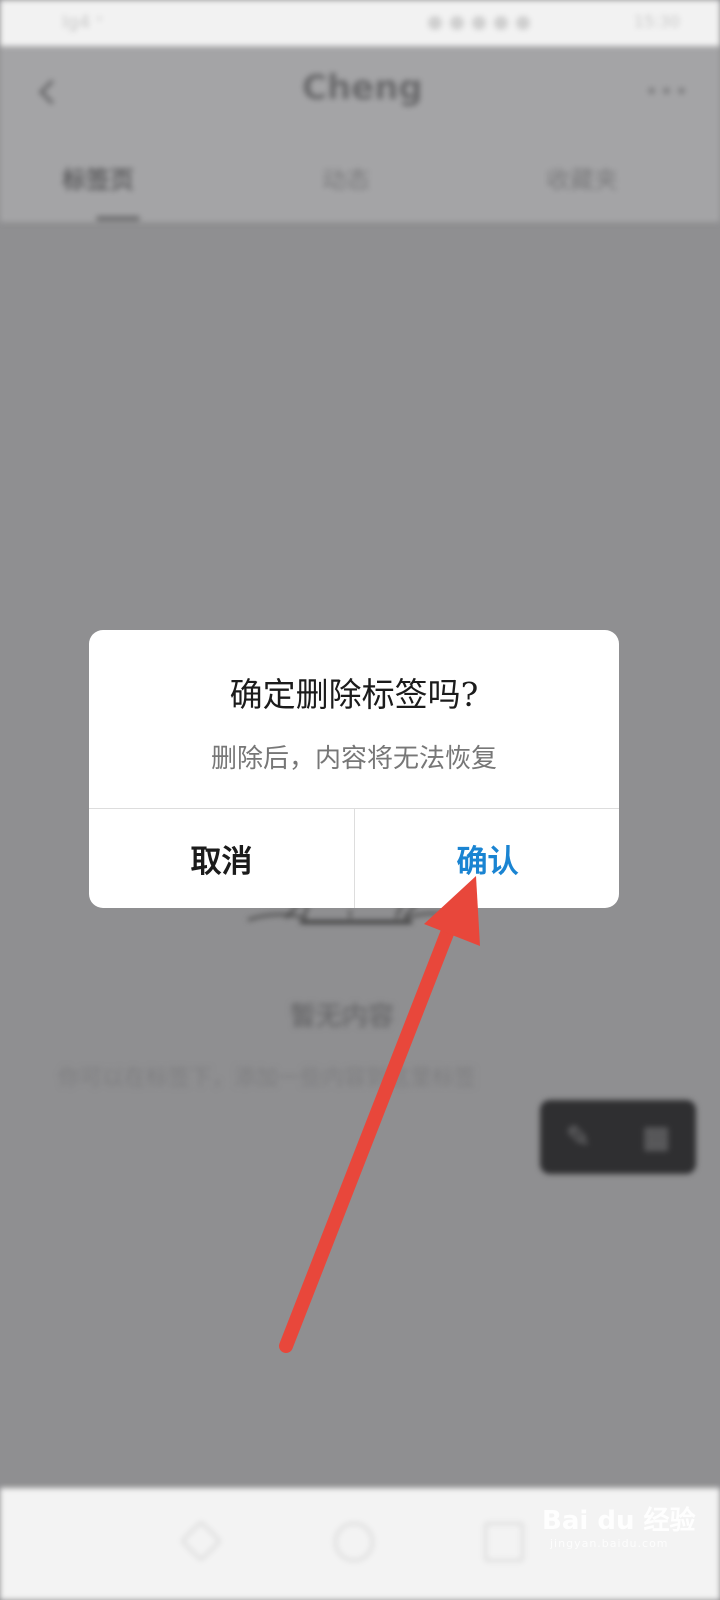  What do you see at coordinates (201, 1541) in the screenshot?
I see `nav-back-icon` at bounding box center [201, 1541].